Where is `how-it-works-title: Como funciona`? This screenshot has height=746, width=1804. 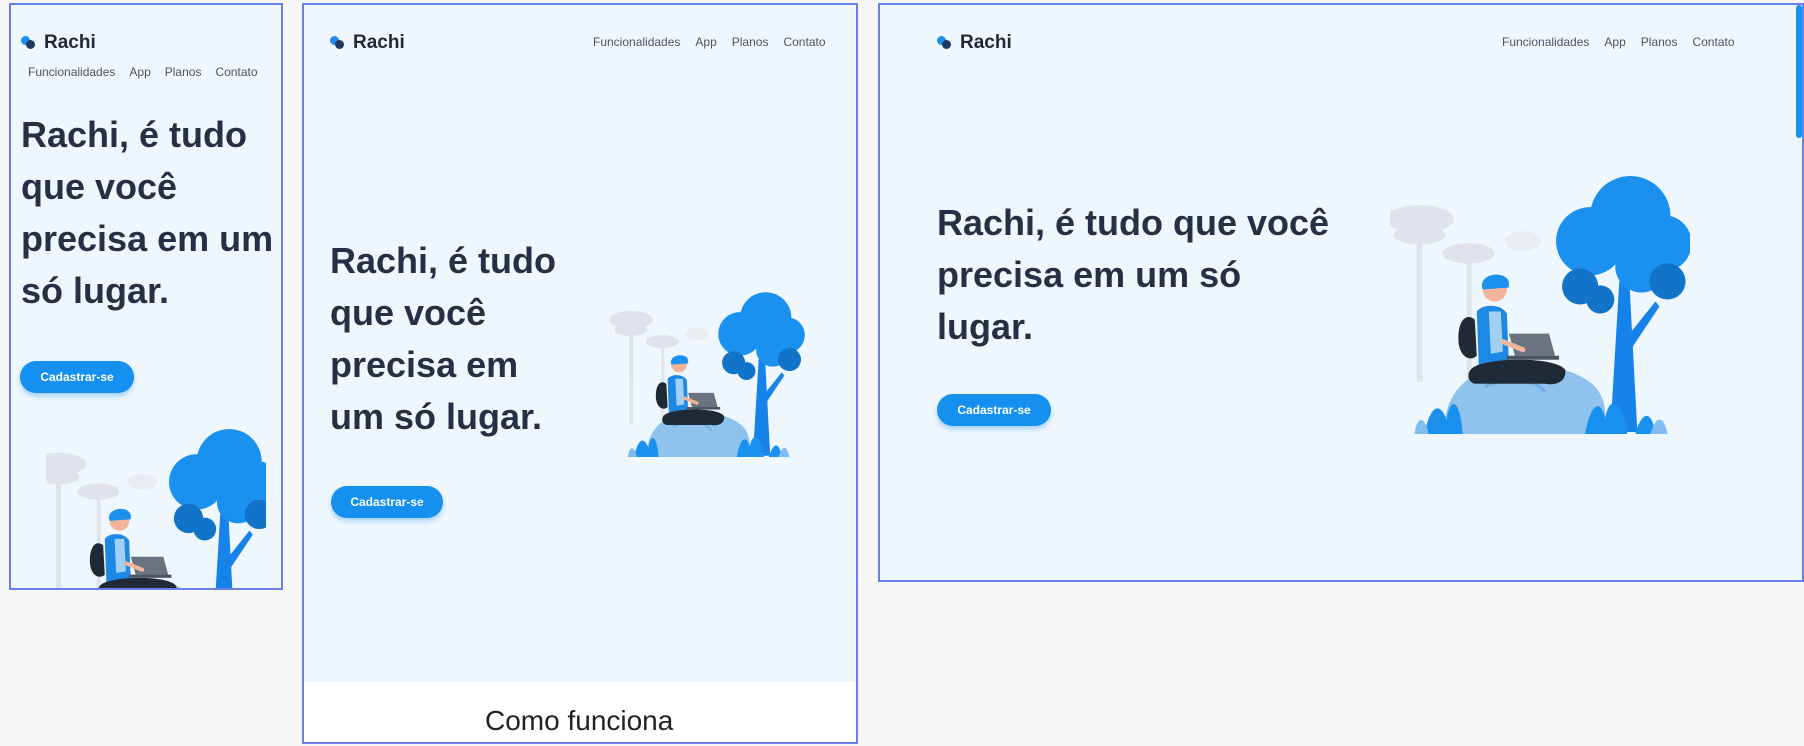
how-it-works-title: Como funciona is located at coordinates (579, 720).